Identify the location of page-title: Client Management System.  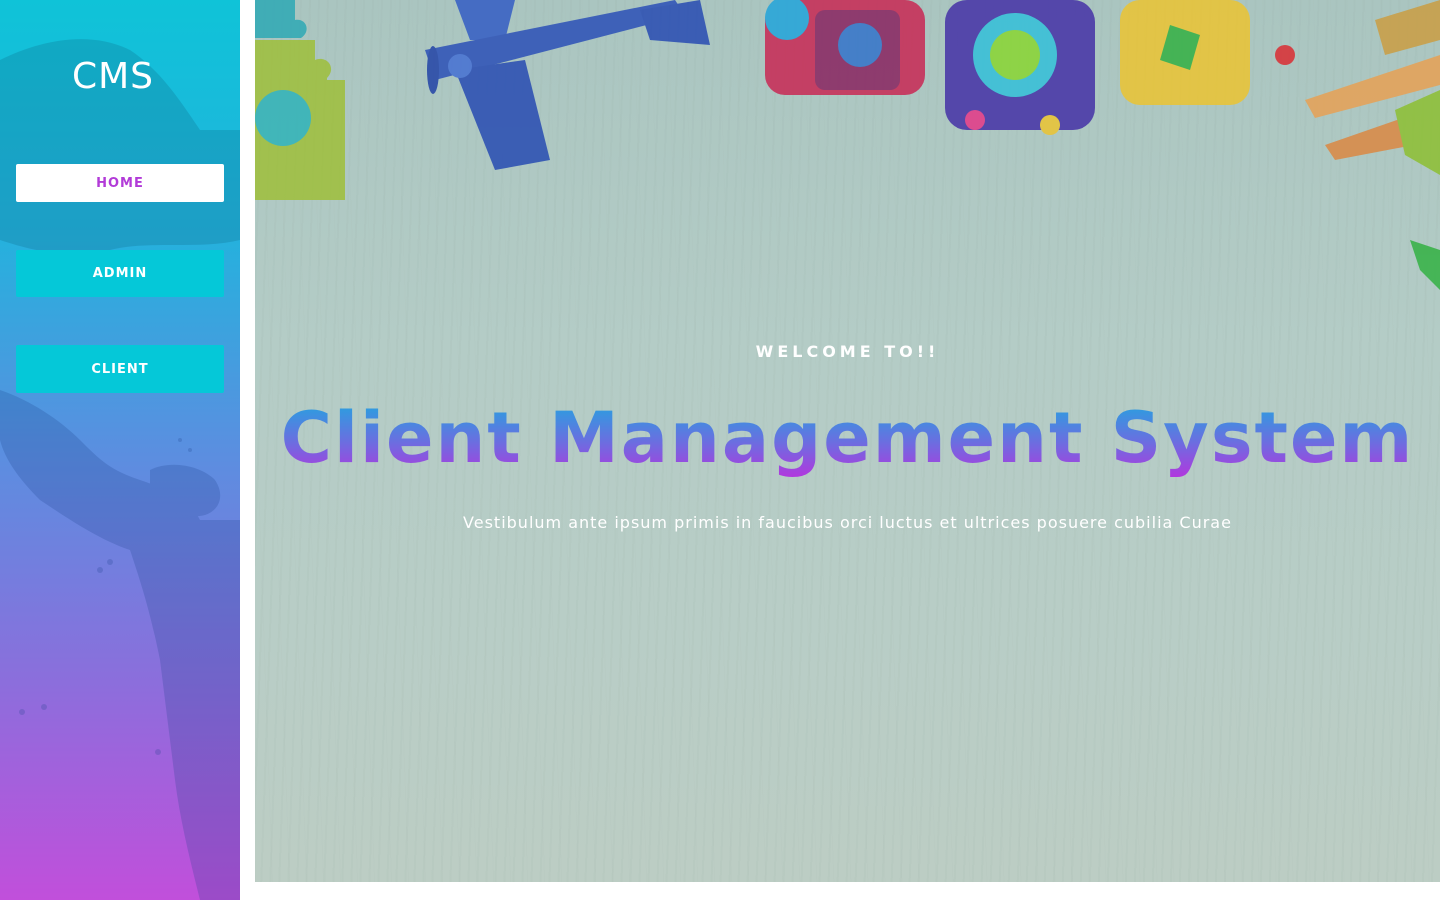
(847, 438).